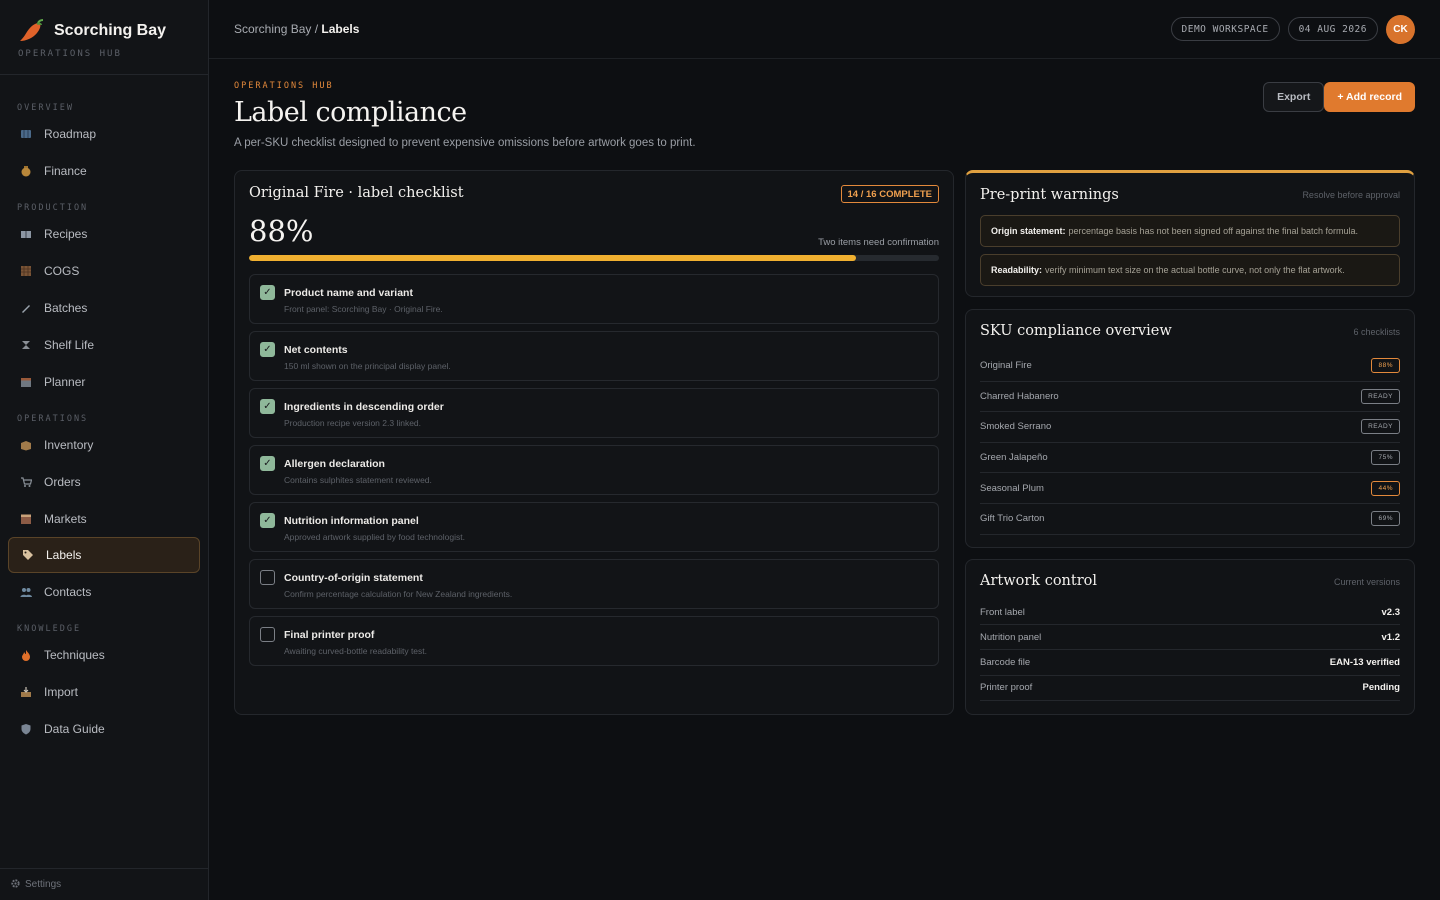 The height and width of the screenshot is (900, 1440). What do you see at coordinates (351, 521) in the screenshot?
I see `checklist-item-title: Nutrition information panel` at bounding box center [351, 521].